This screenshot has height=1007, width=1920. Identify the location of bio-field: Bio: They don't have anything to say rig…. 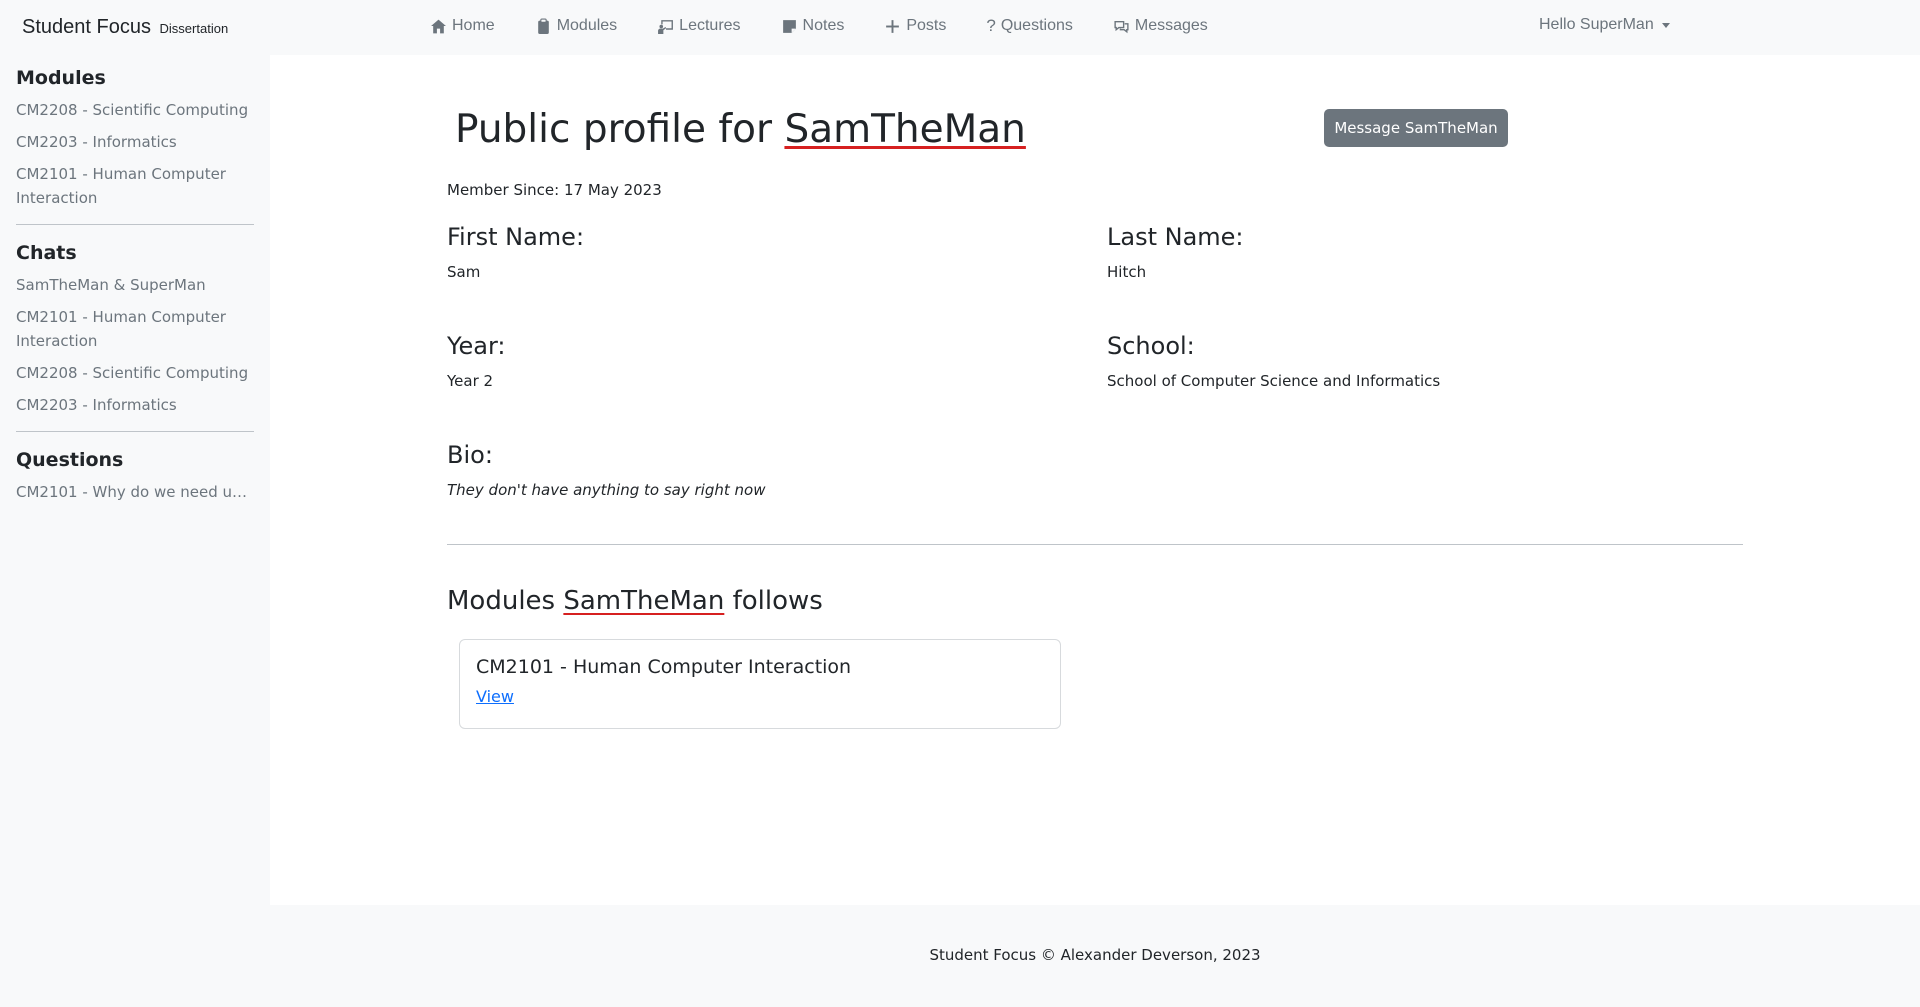
(606, 470).